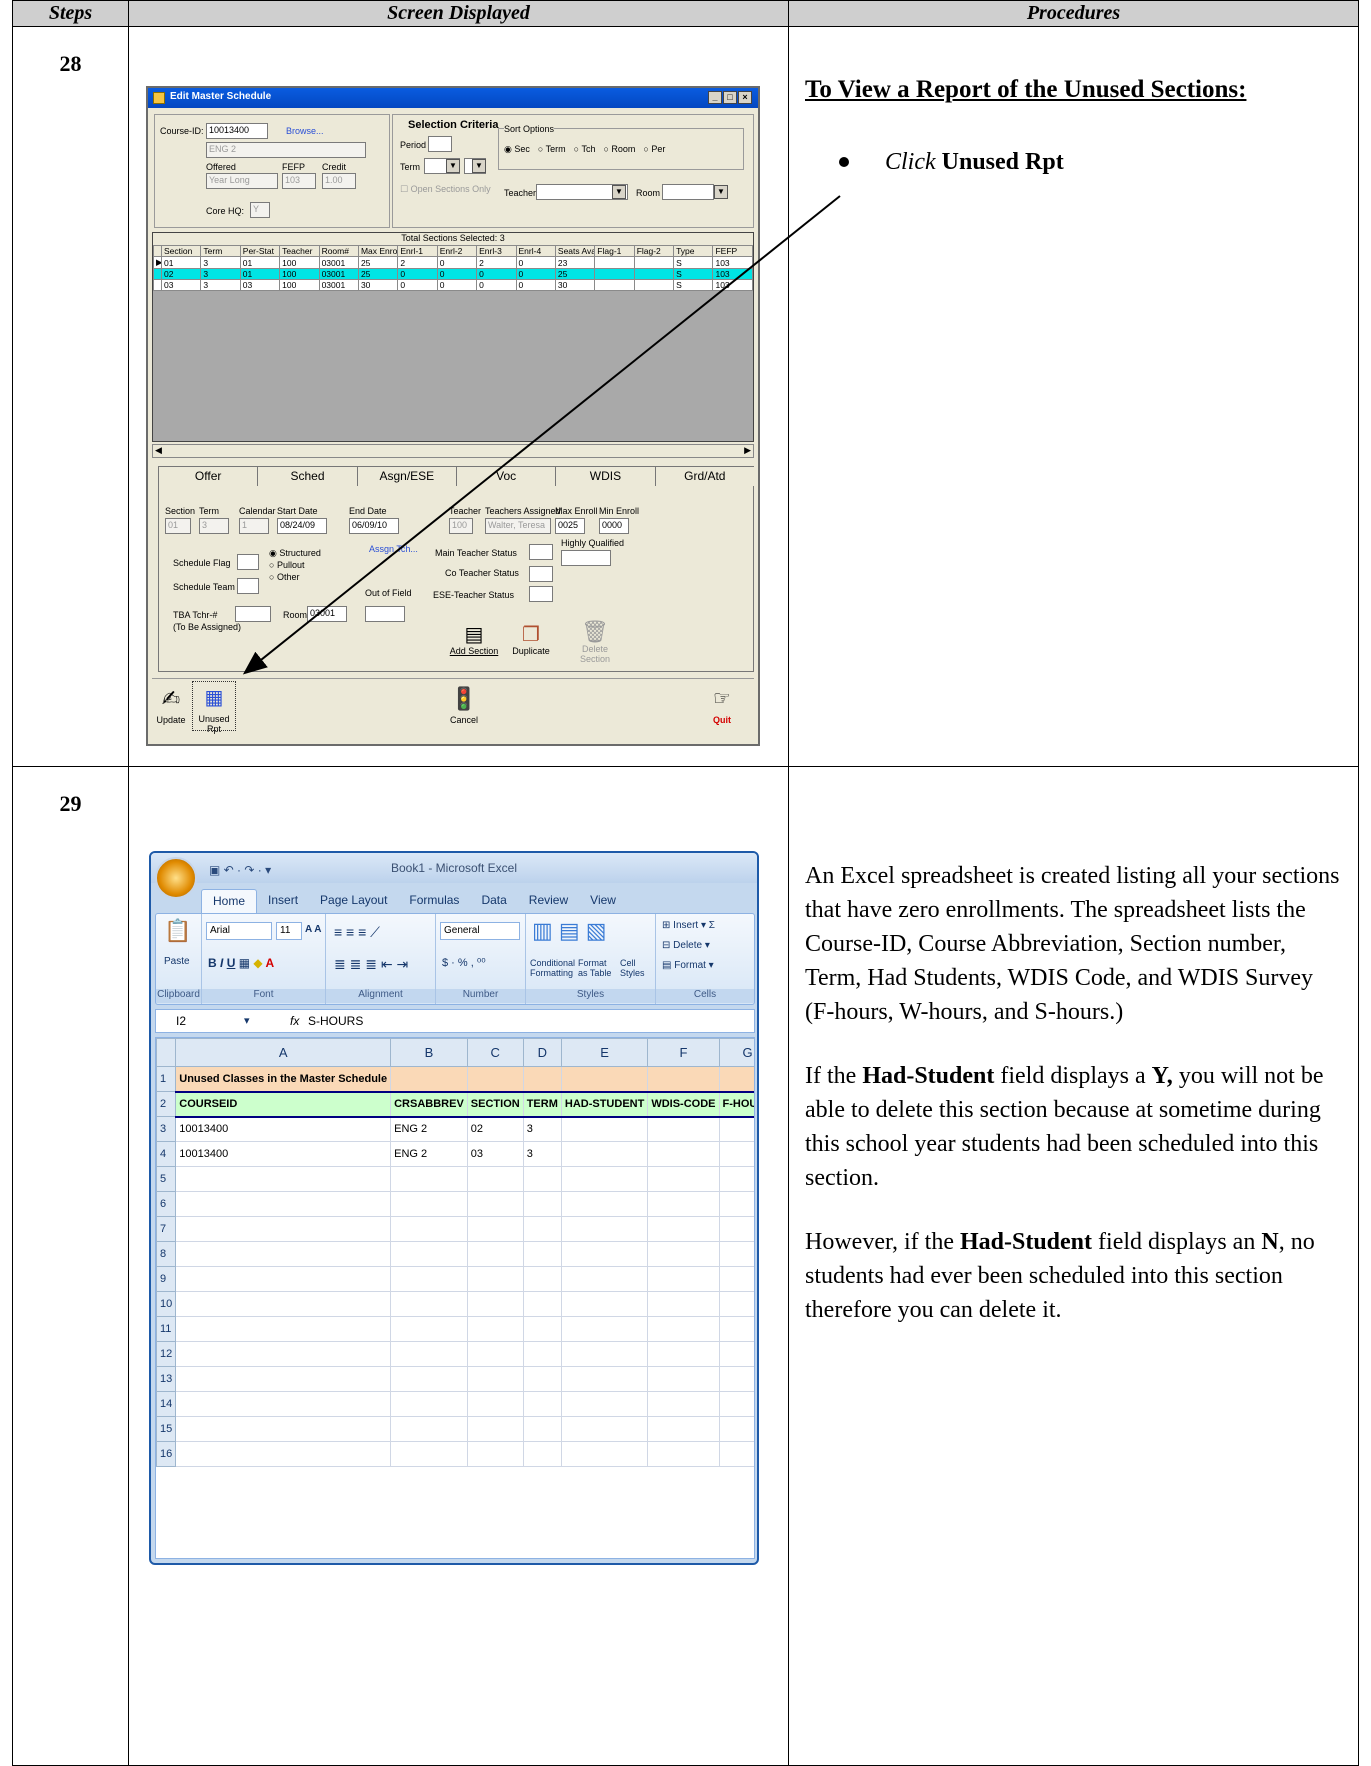 The width and height of the screenshot is (1371, 1766). I want to click on row-header: 5, so click(166, 1179).